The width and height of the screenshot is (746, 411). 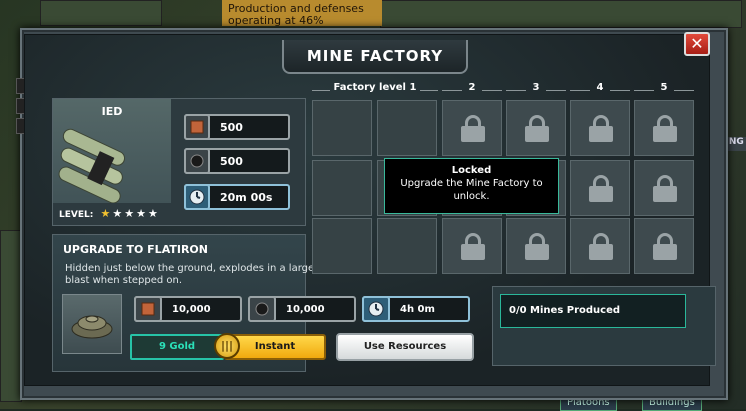 I want to click on upgrade-time-value: 4h 0m, so click(x=417, y=309).